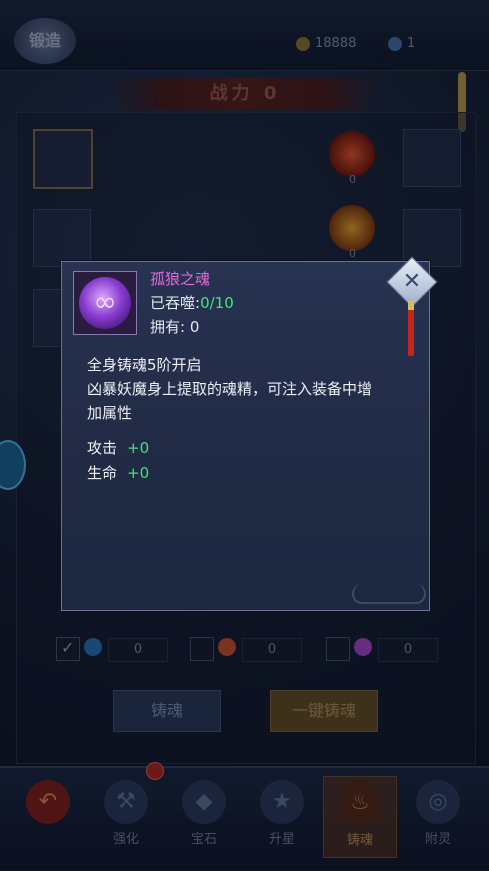  Describe the element at coordinates (389, 594) in the screenshot. I see `cloud-ornament` at that location.